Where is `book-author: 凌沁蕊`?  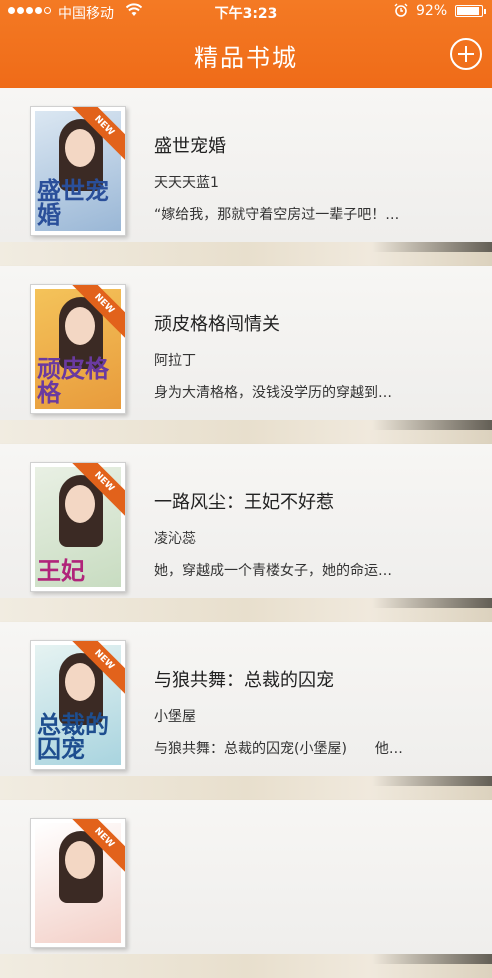 book-author: 凌沁蕊 is located at coordinates (175, 539).